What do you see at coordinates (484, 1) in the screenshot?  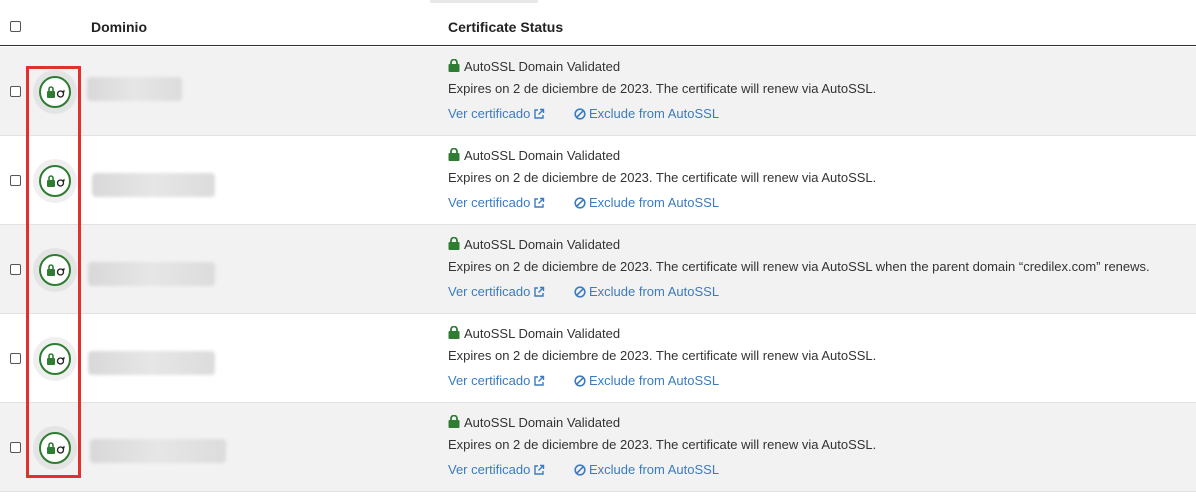 I see `header-tab-indicator` at bounding box center [484, 1].